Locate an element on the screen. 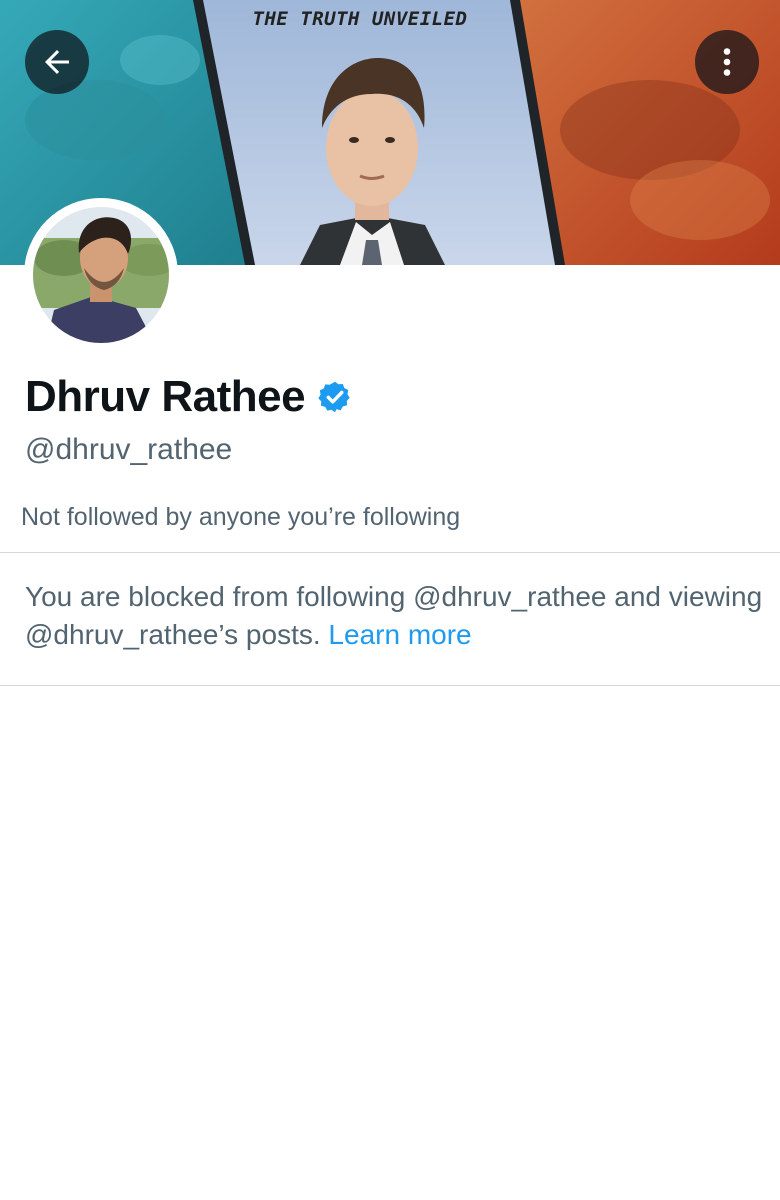 This screenshot has width=780, height=1200. learn-more-link: Learn more is located at coordinates (399, 634).